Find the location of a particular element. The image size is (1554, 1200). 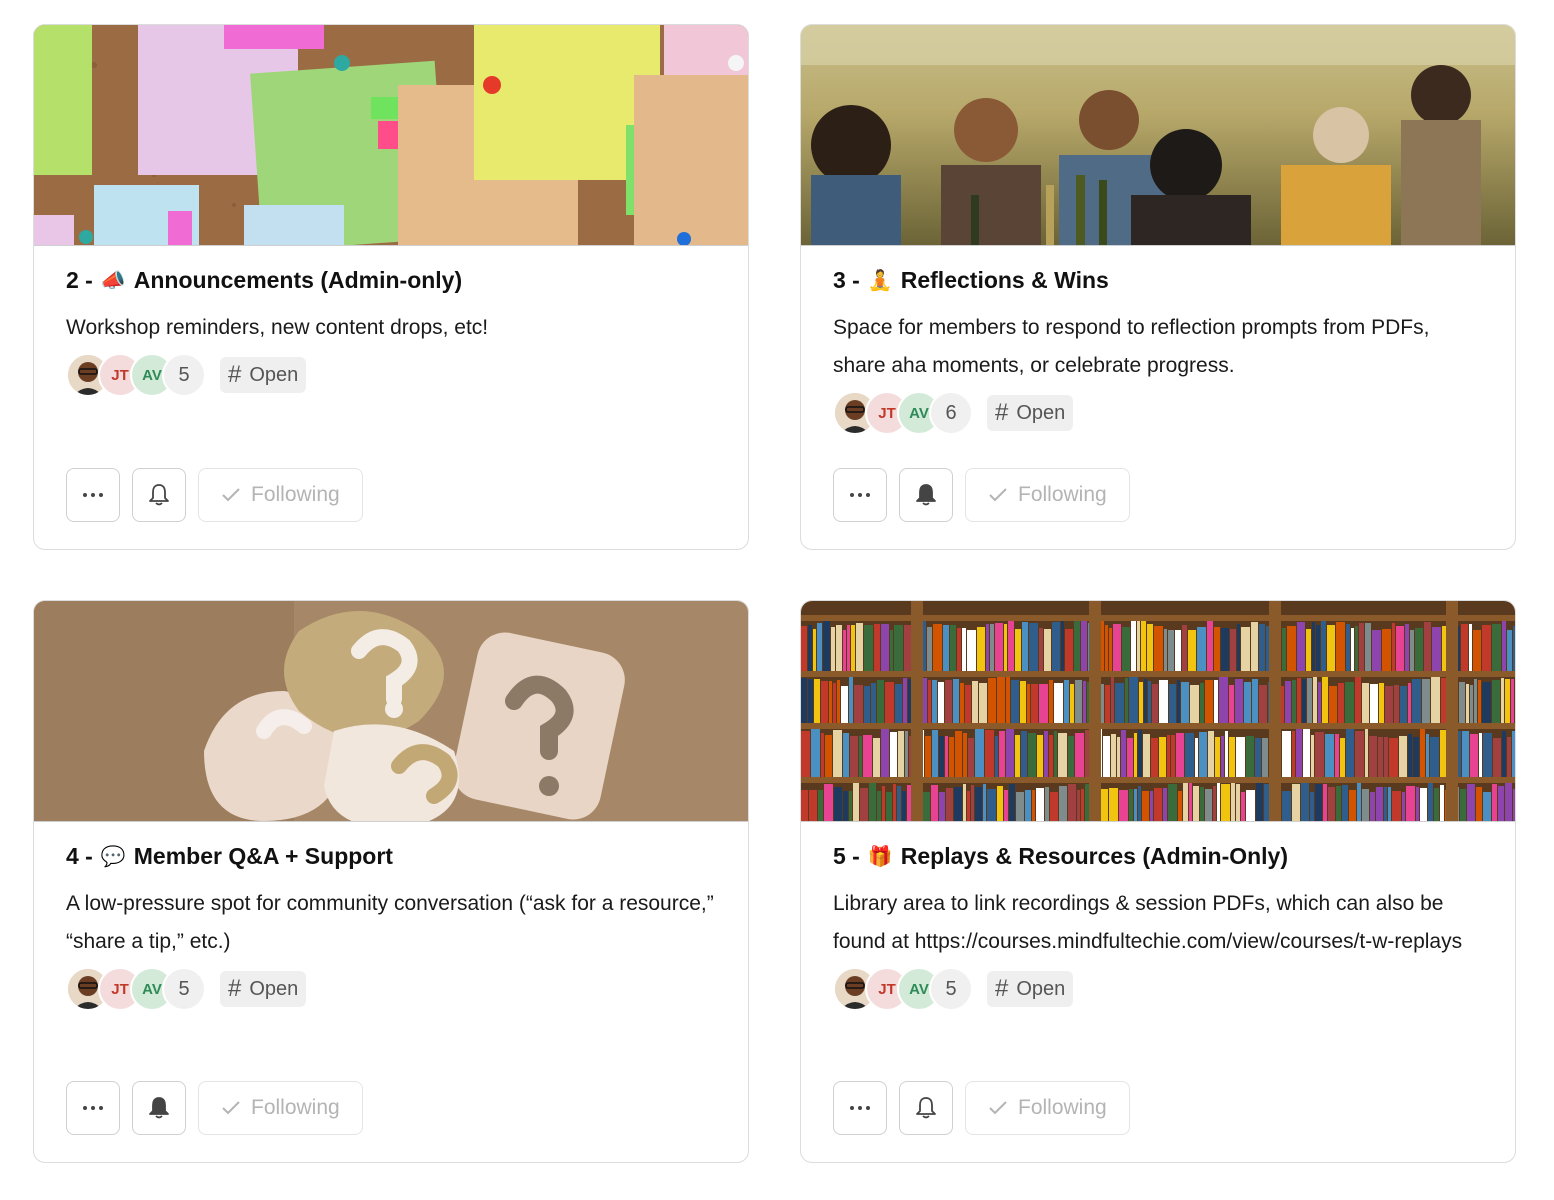

space-title: 5 - 🎁 Replays & Resources (Admin-Only) is located at coordinates (1159, 856).